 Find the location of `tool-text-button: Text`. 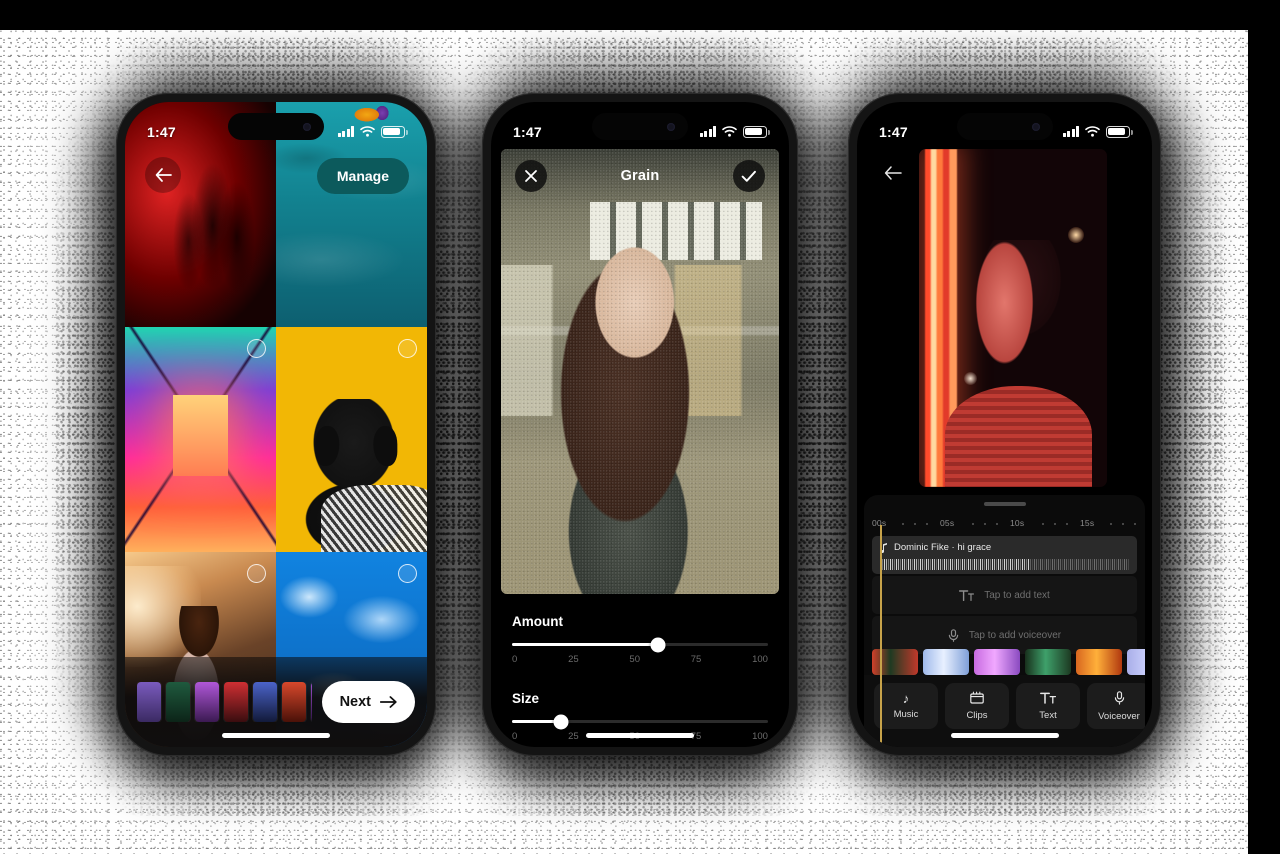

tool-text-button: Text is located at coordinates (1048, 706).